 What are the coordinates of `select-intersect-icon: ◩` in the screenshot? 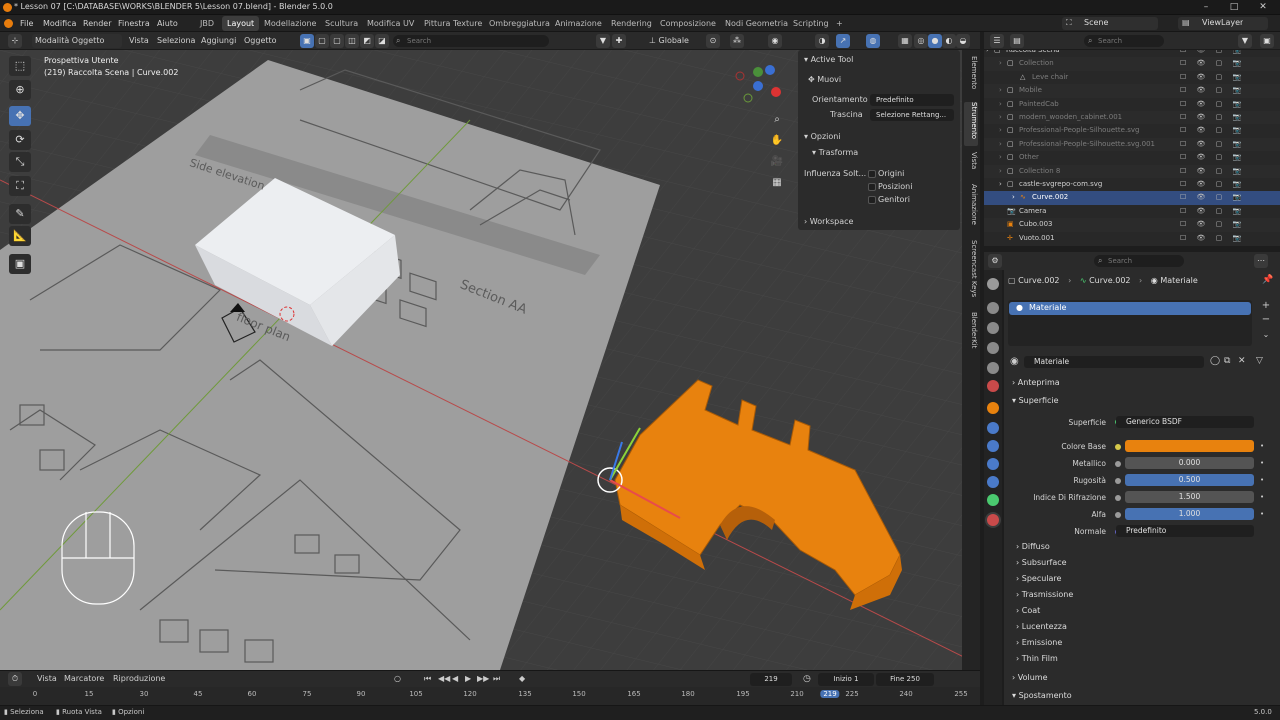 It's located at (367, 41).